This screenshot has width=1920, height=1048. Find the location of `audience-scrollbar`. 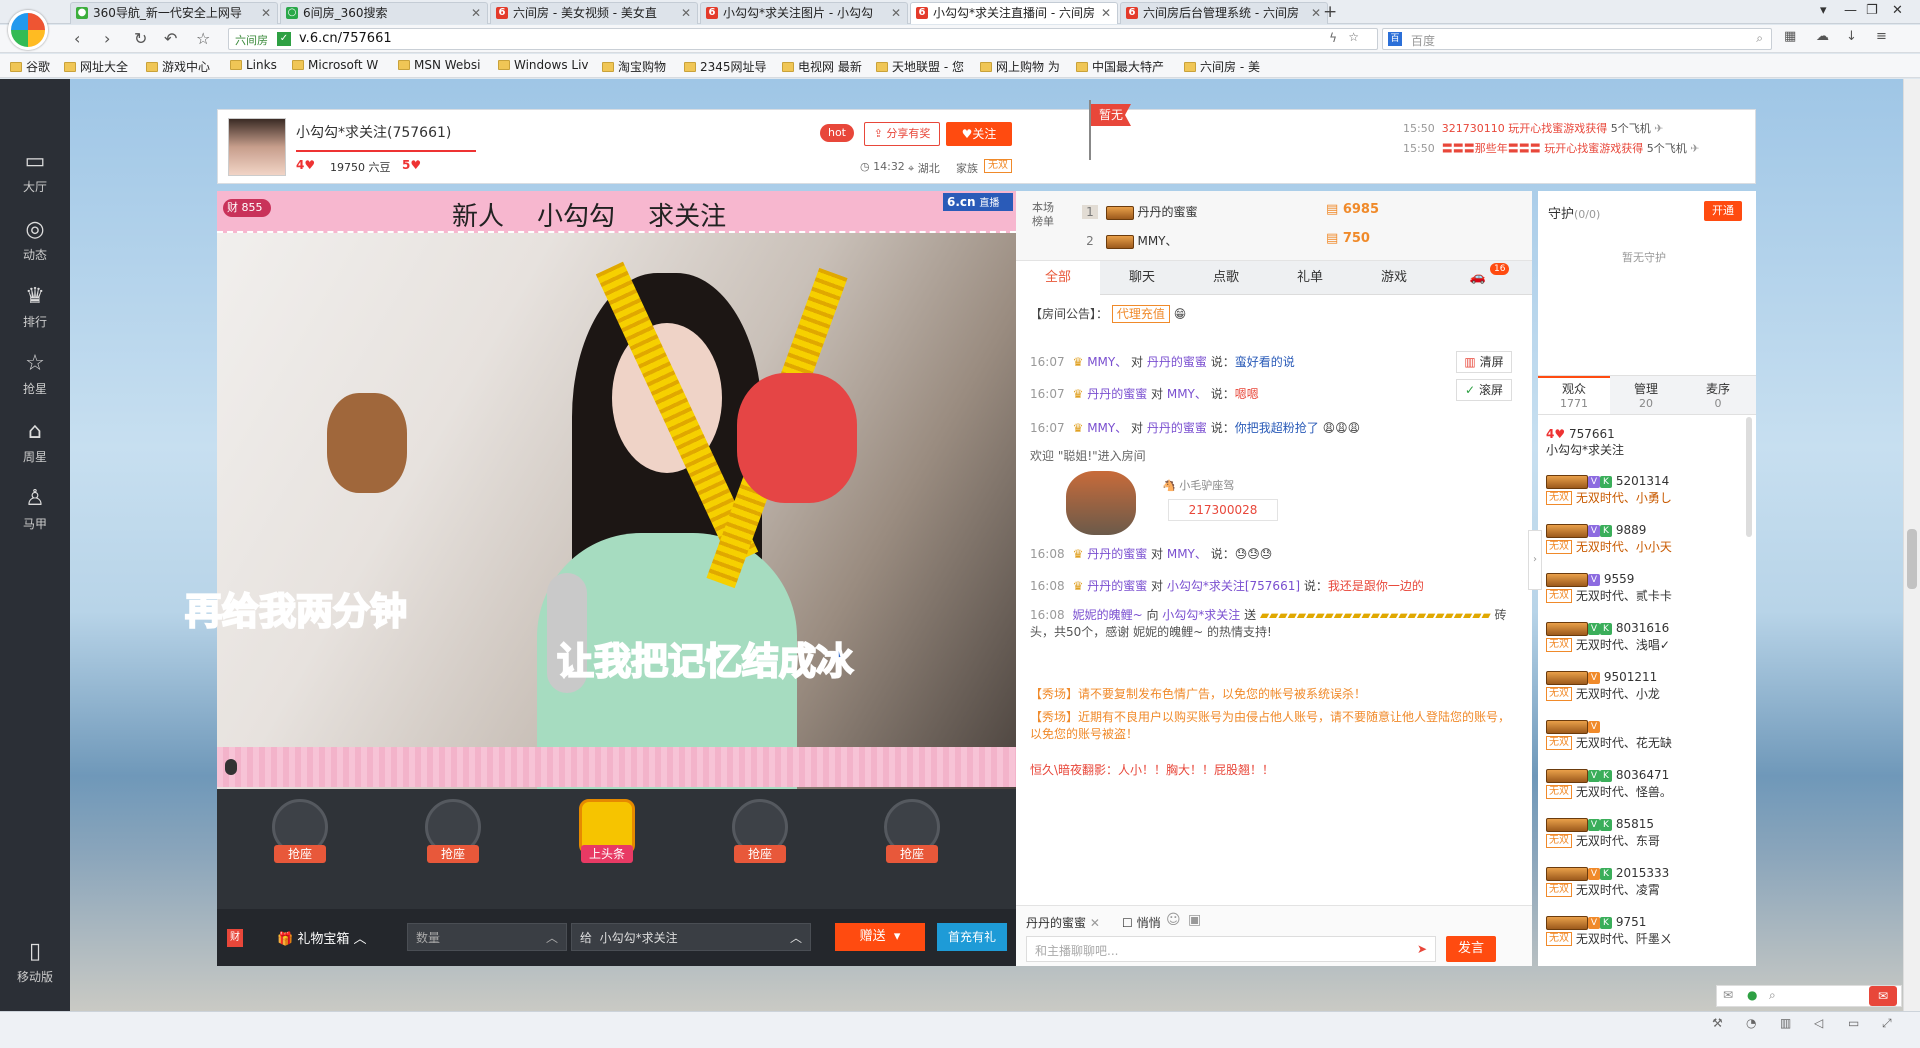

audience-scrollbar is located at coordinates (1749, 477).